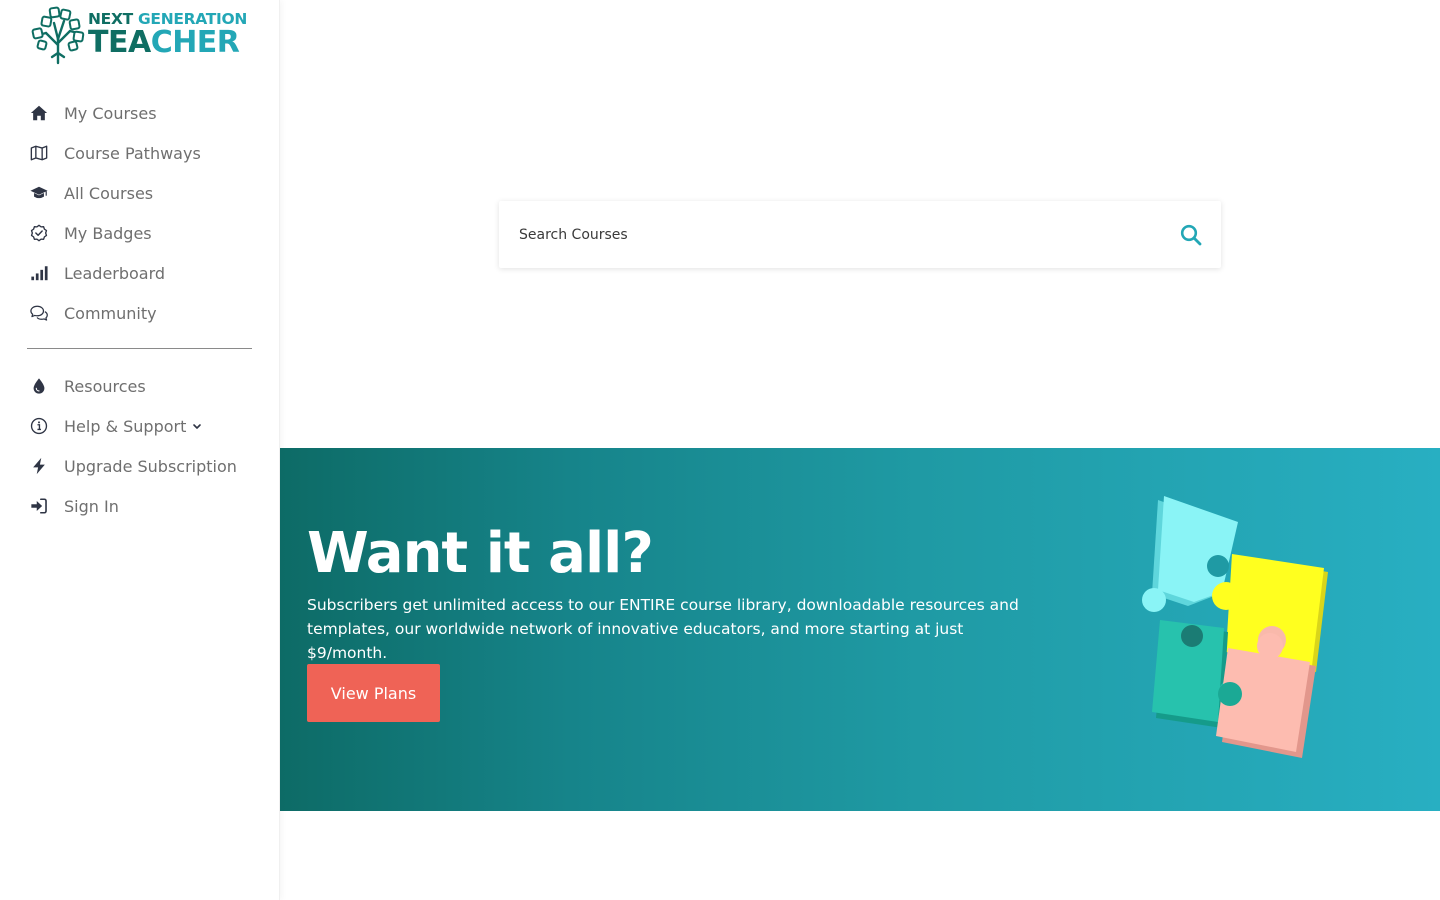  I want to click on nav-item-all-courses: All Courses, so click(140, 193).